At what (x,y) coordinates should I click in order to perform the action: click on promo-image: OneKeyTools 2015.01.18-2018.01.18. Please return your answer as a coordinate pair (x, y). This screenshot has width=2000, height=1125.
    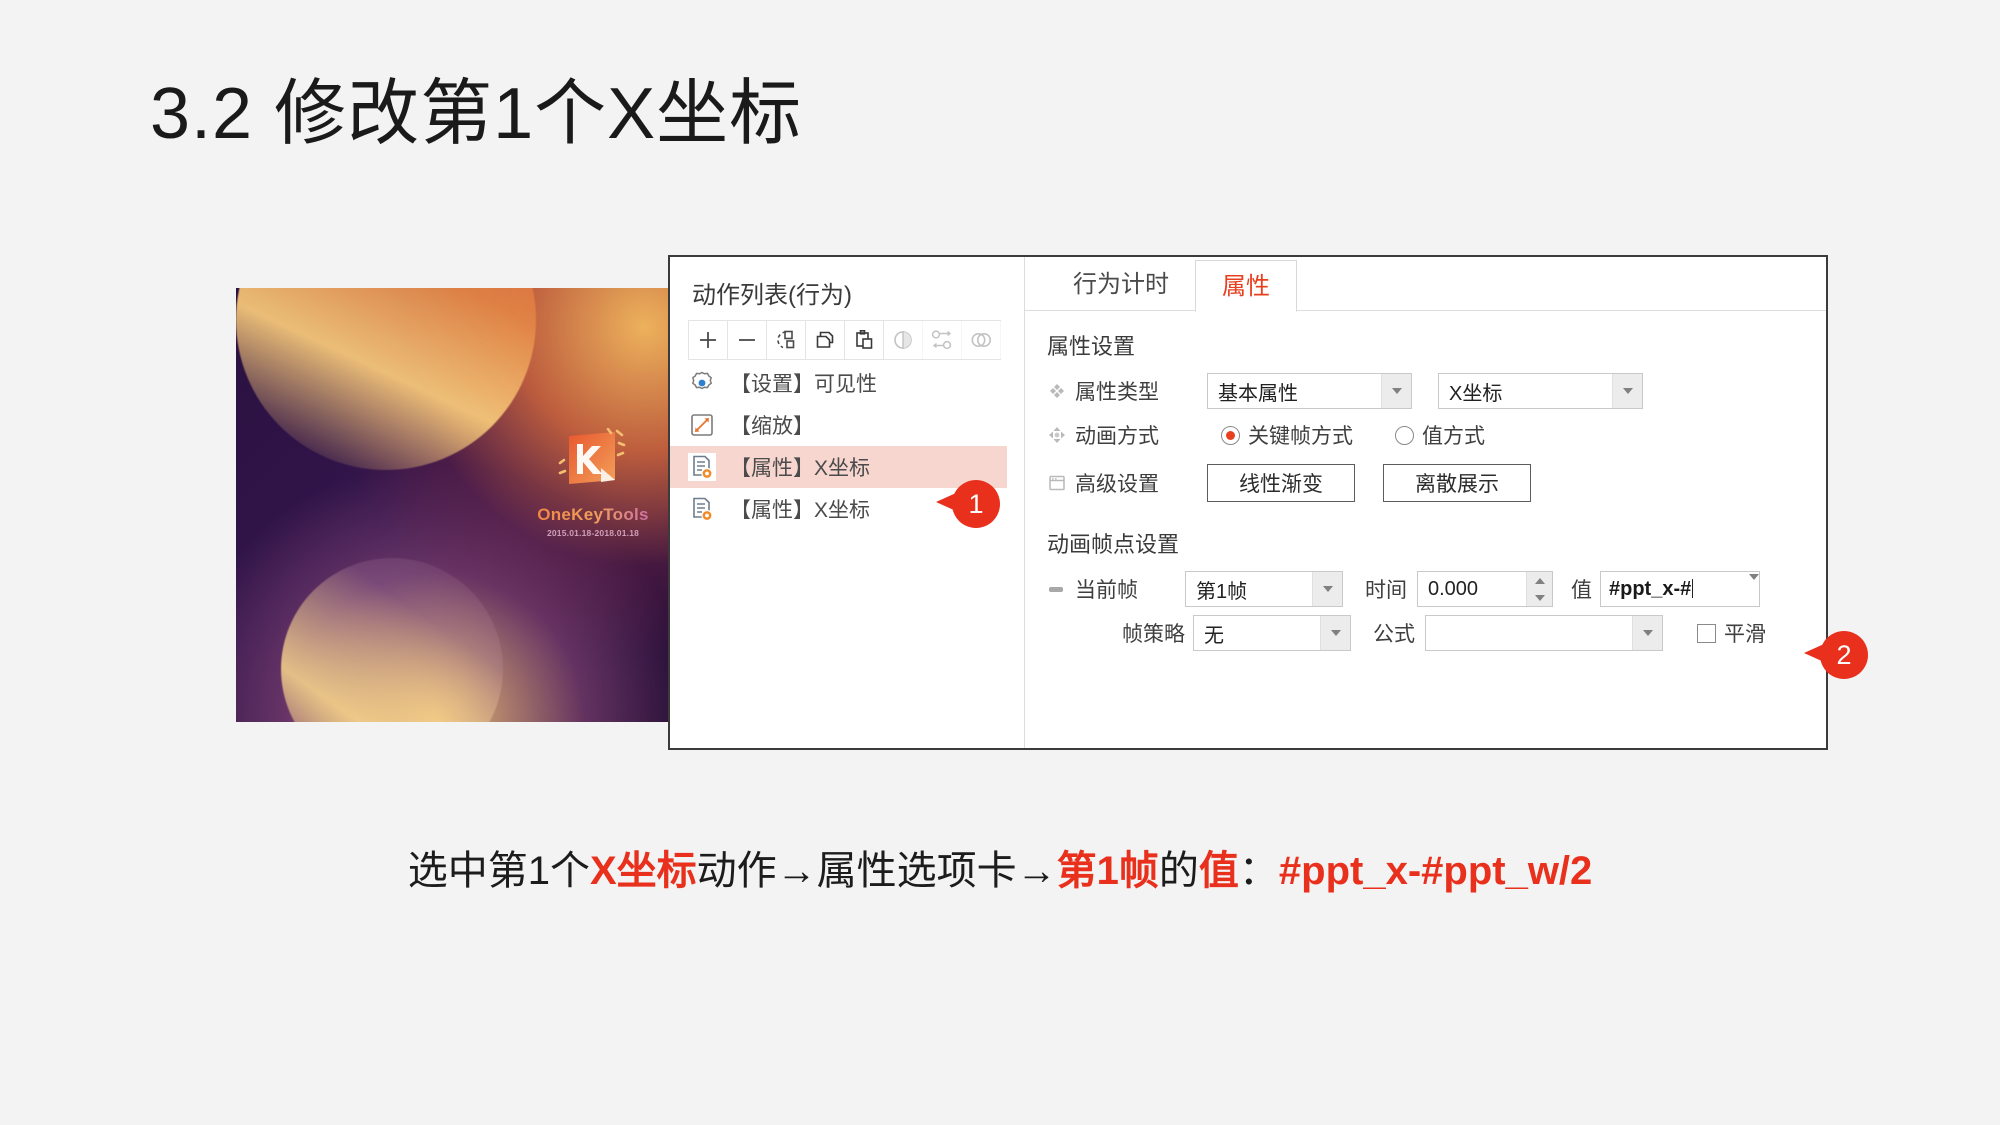
    Looking at the image, I should click on (458, 505).